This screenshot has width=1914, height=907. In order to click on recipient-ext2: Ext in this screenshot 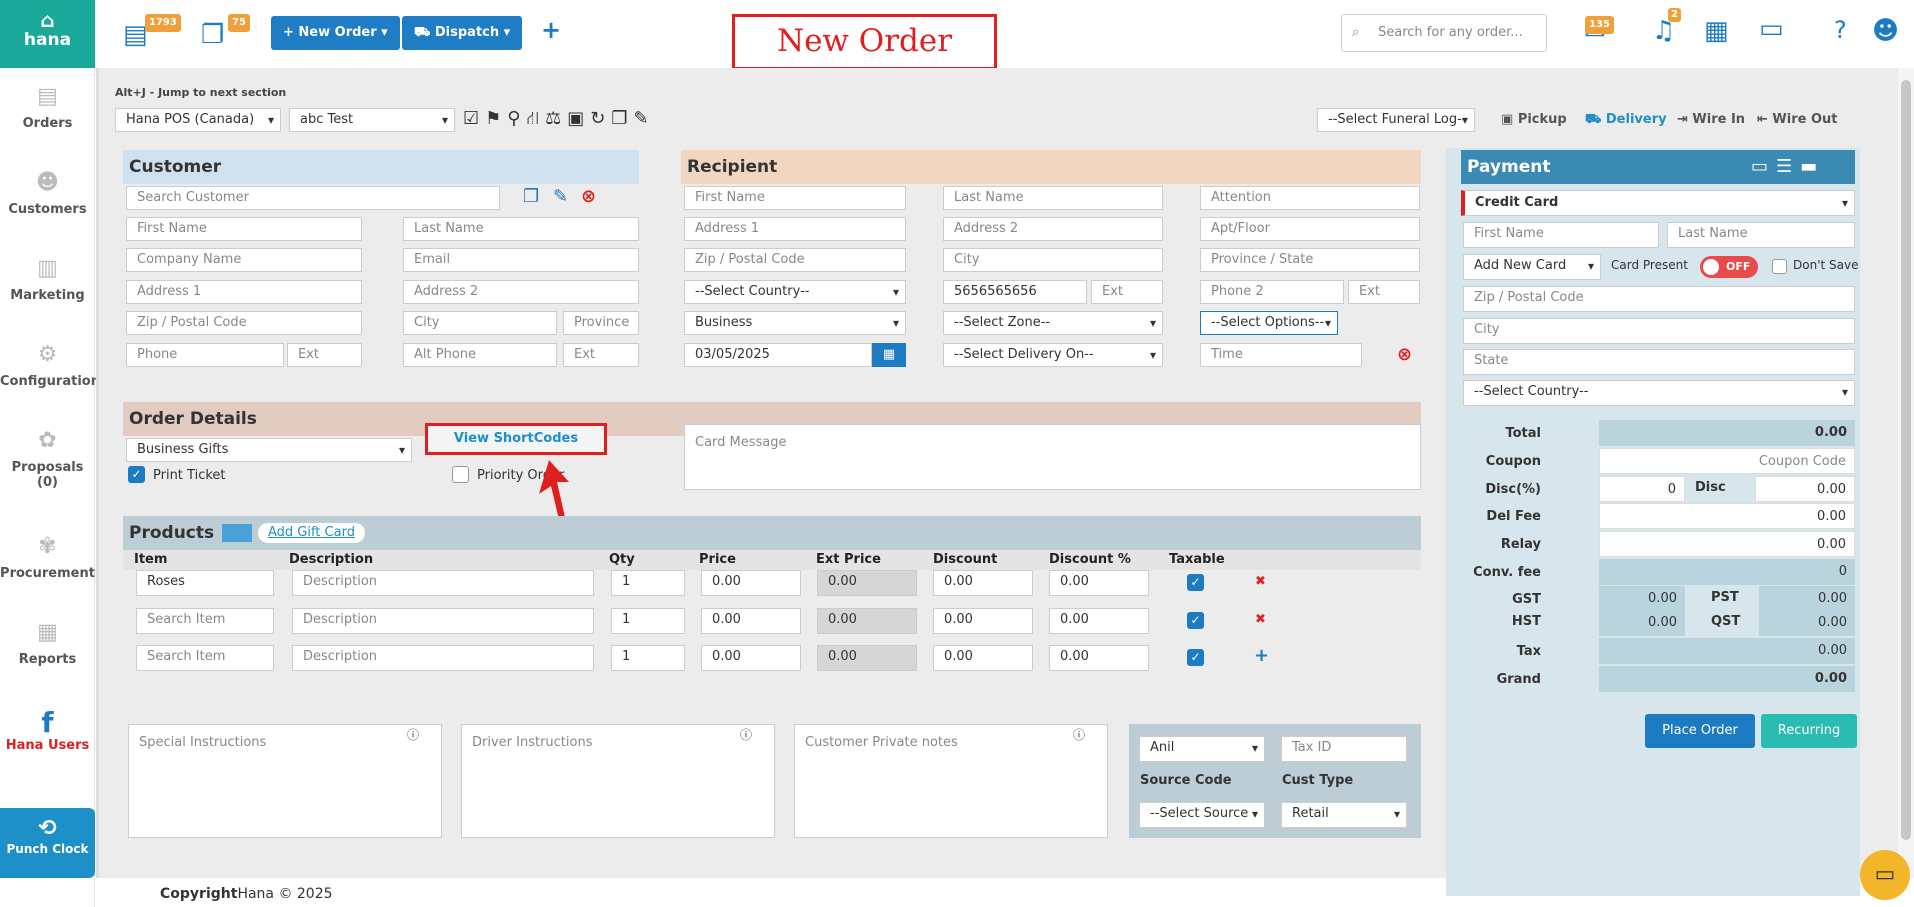, I will do `click(1384, 292)`.